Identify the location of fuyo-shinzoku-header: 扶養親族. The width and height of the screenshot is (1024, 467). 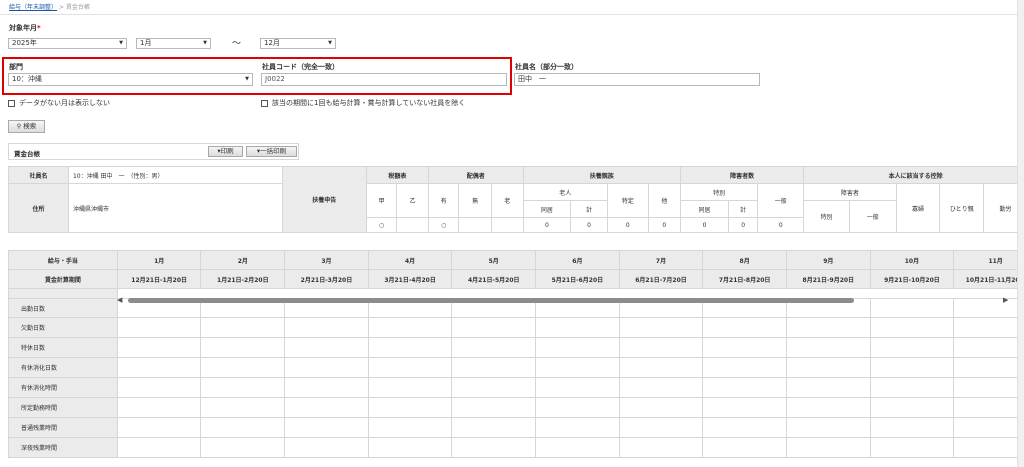
(602, 175).